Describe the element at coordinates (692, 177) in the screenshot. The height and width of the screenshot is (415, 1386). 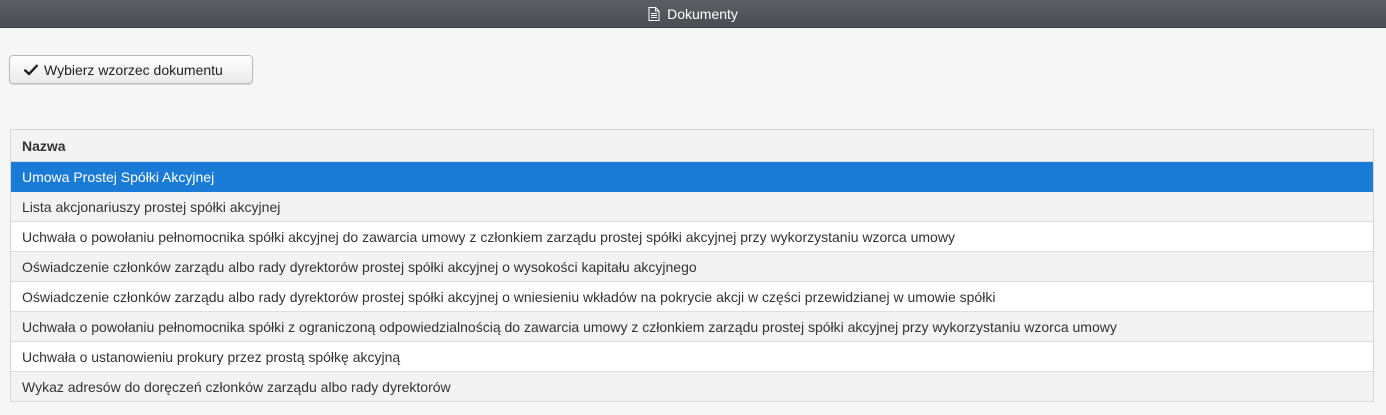
I see `table-row: Umowa Prostej Spółki Akcyjnej` at that location.